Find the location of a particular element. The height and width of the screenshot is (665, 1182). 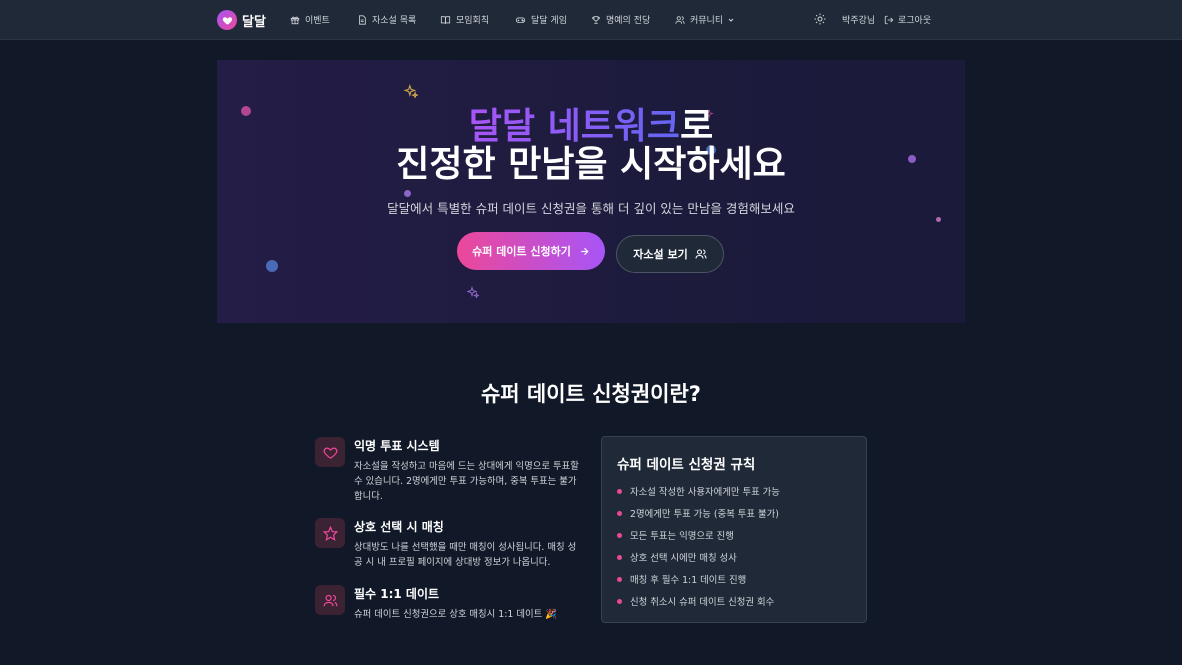

button-label: 슈퍼 데이트 신청하기 is located at coordinates (521, 251).